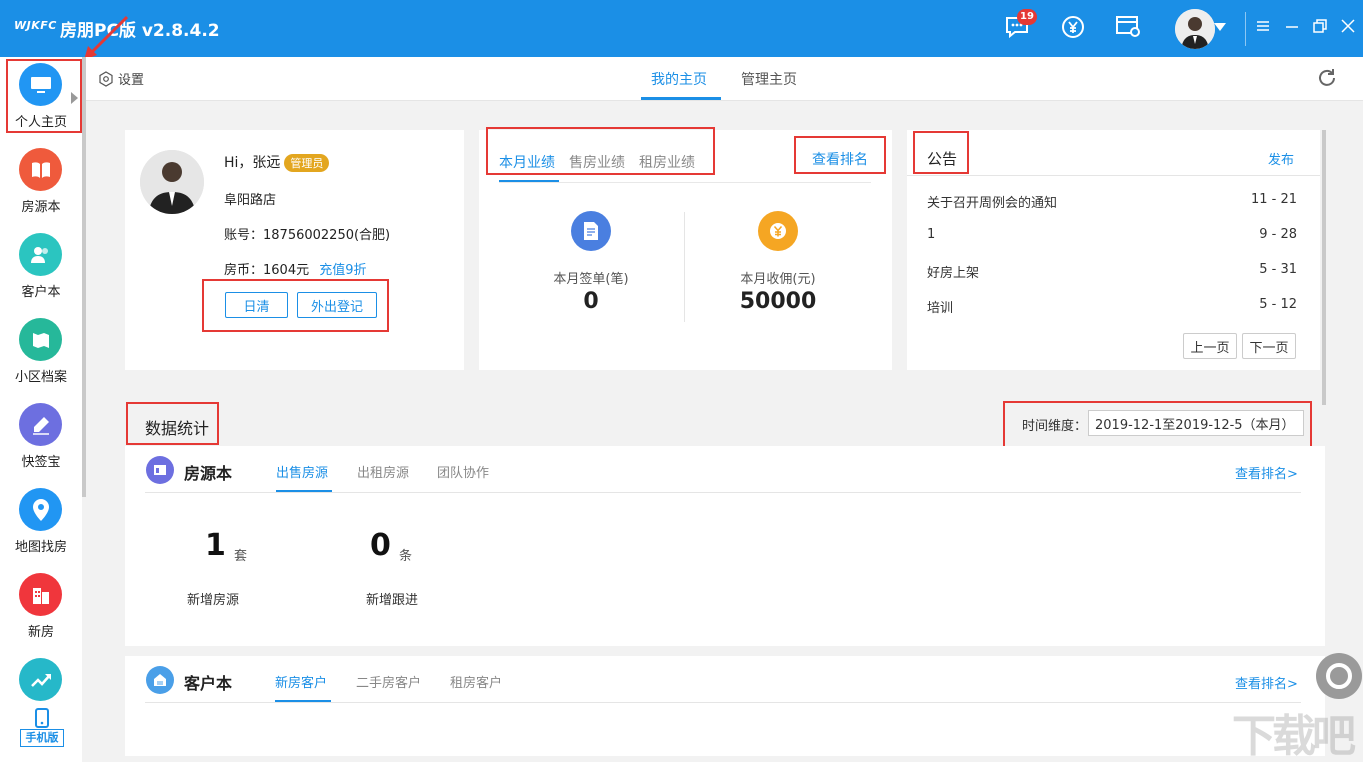 This screenshot has height=762, width=1363. Describe the element at coordinates (40, 424) in the screenshot. I see `sign-icon` at that location.